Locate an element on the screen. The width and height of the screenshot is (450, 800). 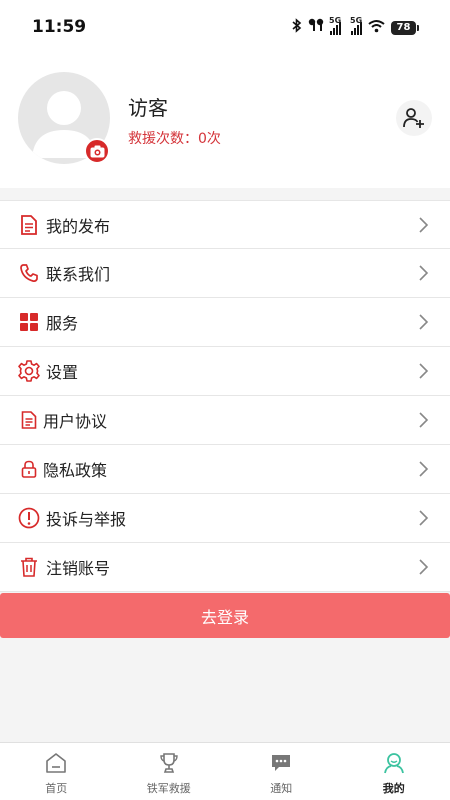
menu-item-privacy-policy: 隐私政策 is located at coordinates (225, 469).